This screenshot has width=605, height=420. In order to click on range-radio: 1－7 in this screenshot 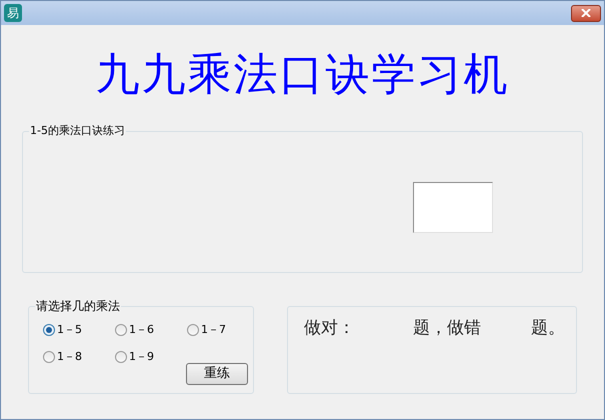, I will do `click(206, 329)`.